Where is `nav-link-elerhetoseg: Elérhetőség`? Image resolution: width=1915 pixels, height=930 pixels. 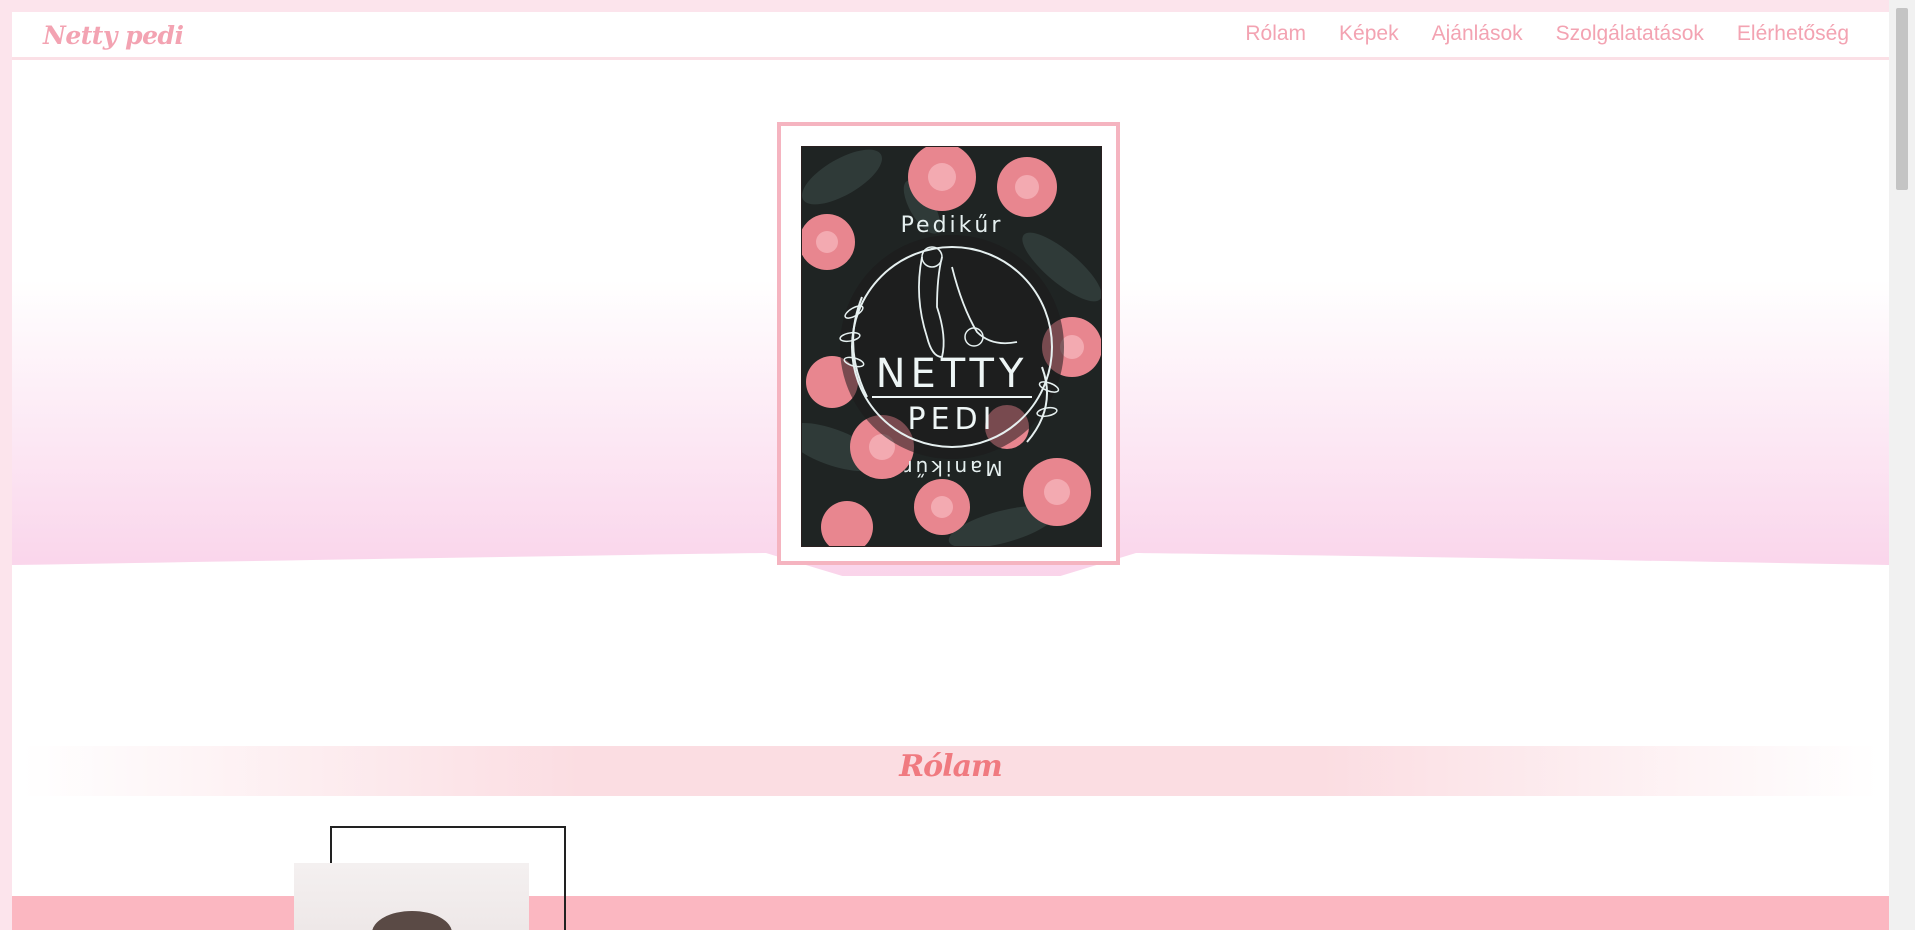 nav-link-elerhetoseg: Elérhetőség is located at coordinates (1793, 34).